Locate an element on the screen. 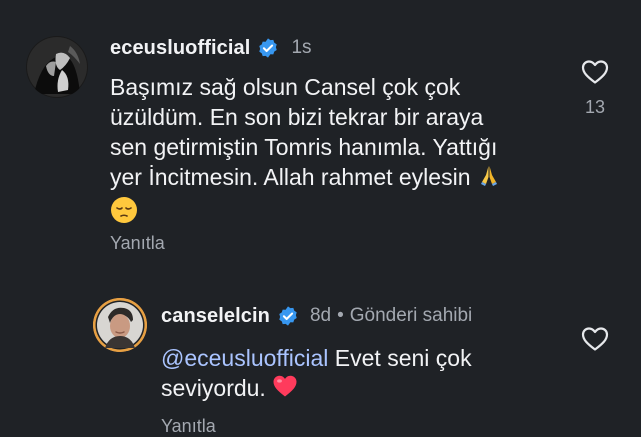  comment-time: 8d is located at coordinates (320, 315).